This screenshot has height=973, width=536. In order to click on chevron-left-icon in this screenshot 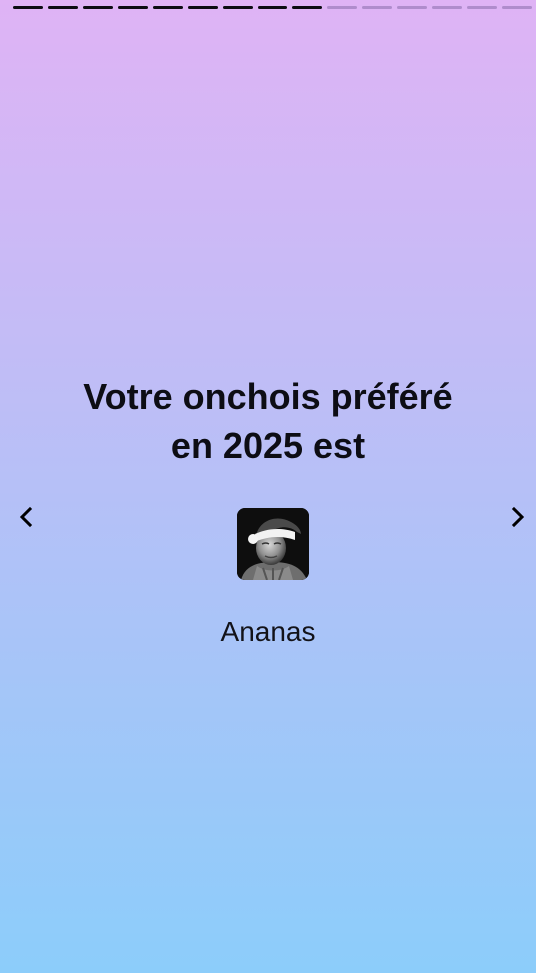, I will do `click(26, 517)`.